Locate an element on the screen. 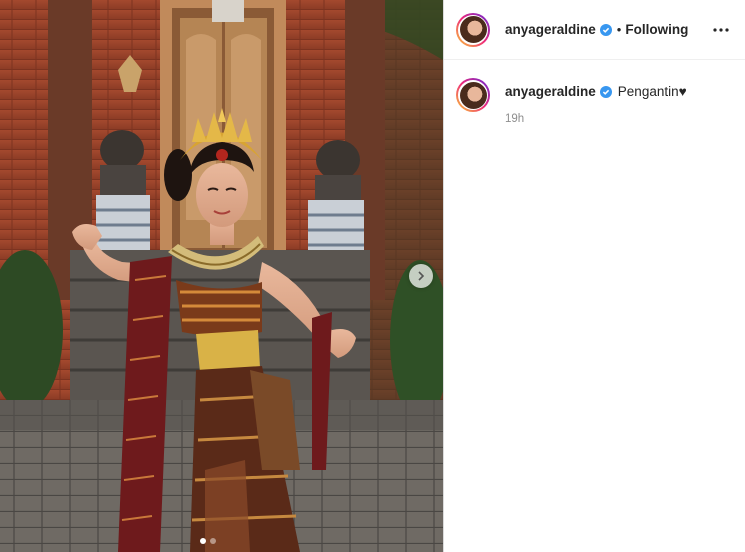  caption-avatar is located at coordinates (473, 95).